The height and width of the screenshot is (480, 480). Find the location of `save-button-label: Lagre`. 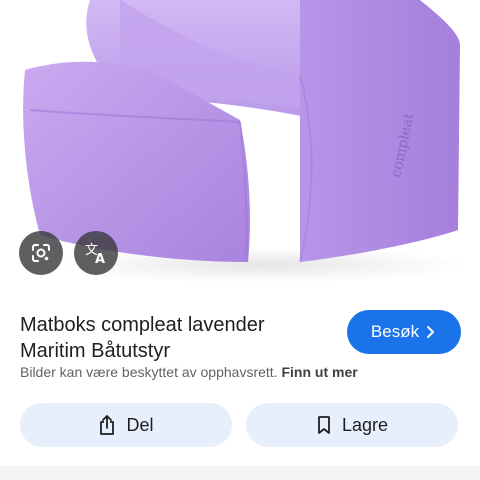

save-button-label: Lagre is located at coordinates (365, 424).